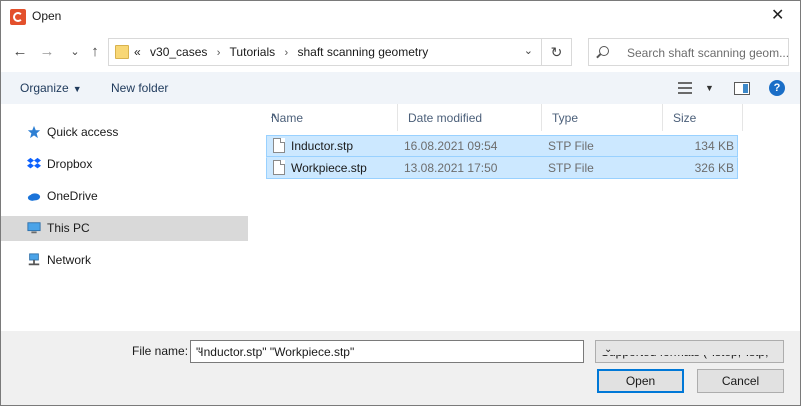  What do you see at coordinates (72, 196) in the screenshot?
I see `sidebar-item-label: OneDrive` at bounding box center [72, 196].